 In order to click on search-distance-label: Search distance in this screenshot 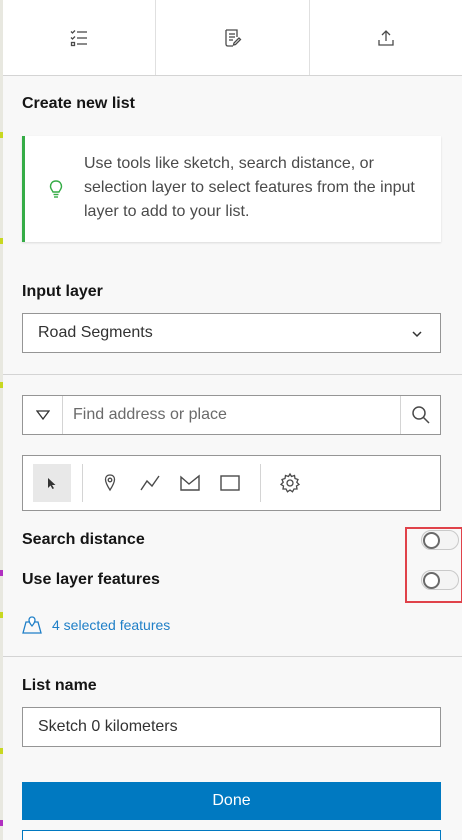, I will do `click(83, 539)`.